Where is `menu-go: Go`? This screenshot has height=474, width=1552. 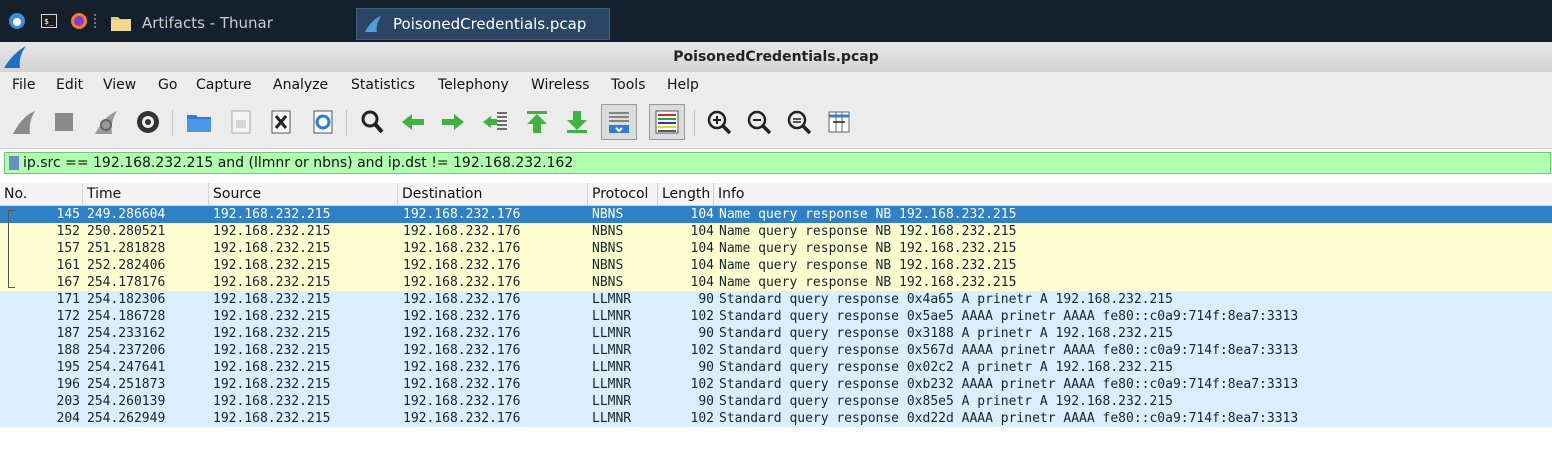 menu-go: Go is located at coordinates (167, 85).